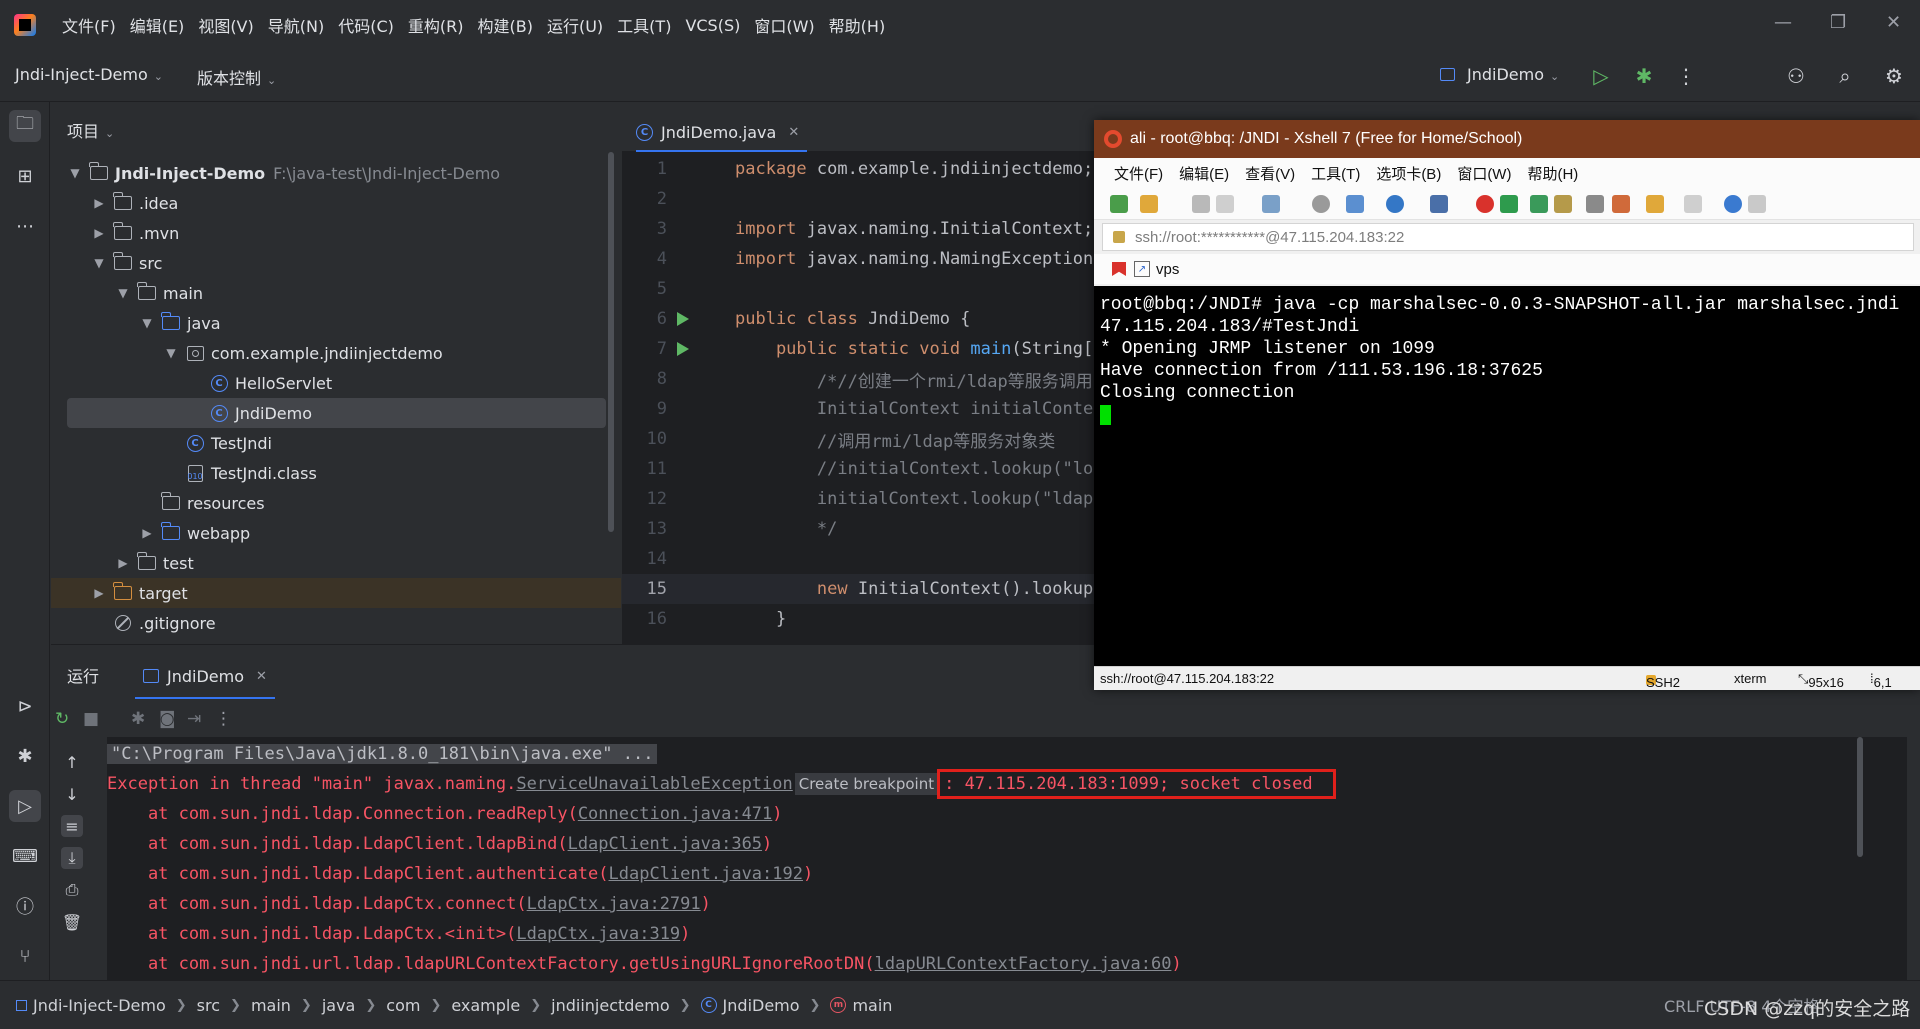 Image resolution: width=1920 pixels, height=1029 pixels. I want to click on tree-item-java: ▼ java, so click(328, 323).